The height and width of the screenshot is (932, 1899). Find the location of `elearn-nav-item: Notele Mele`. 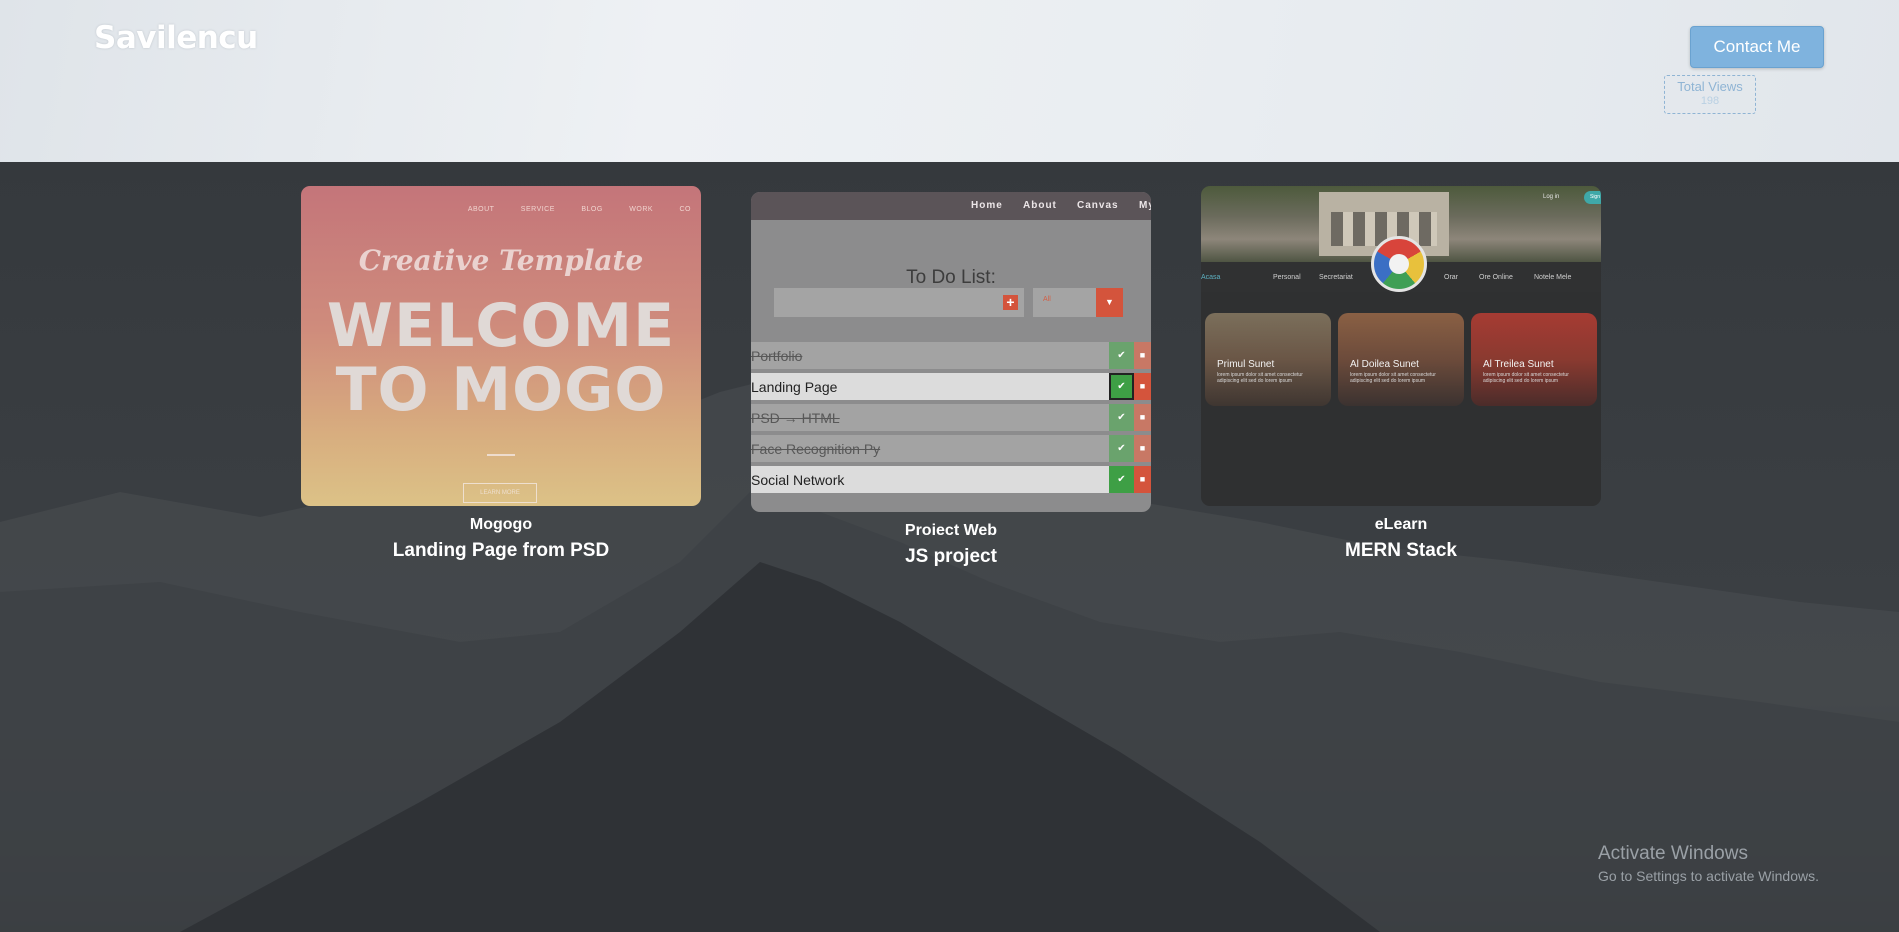

elearn-nav-item: Notele Mele is located at coordinates (1553, 277).